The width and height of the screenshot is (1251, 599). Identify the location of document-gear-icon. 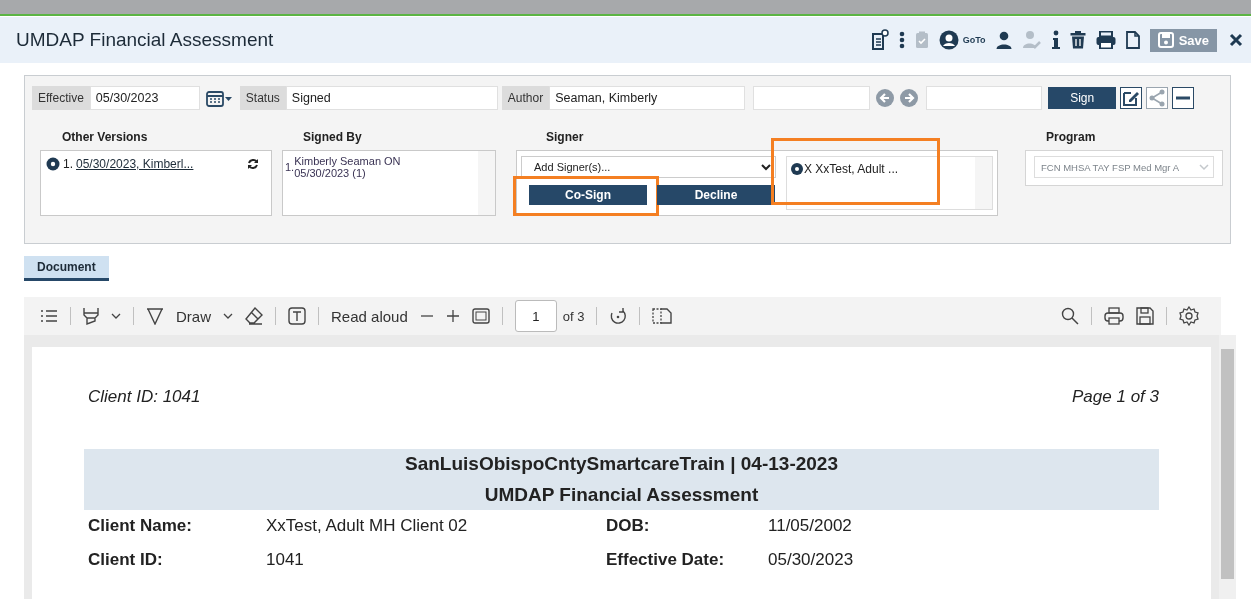
(879, 40).